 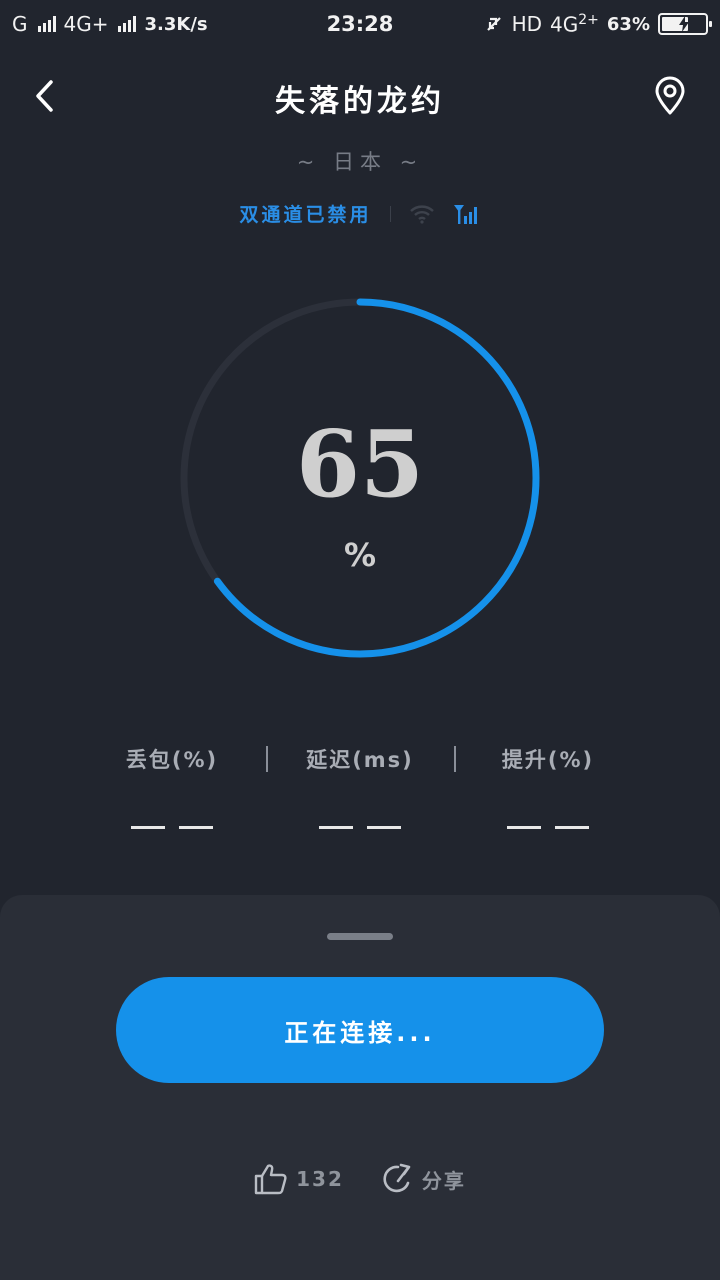 What do you see at coordinates (443, 1180) in the screenshot?
I see `share-label: 分享` at bounding box center [443, 1180].